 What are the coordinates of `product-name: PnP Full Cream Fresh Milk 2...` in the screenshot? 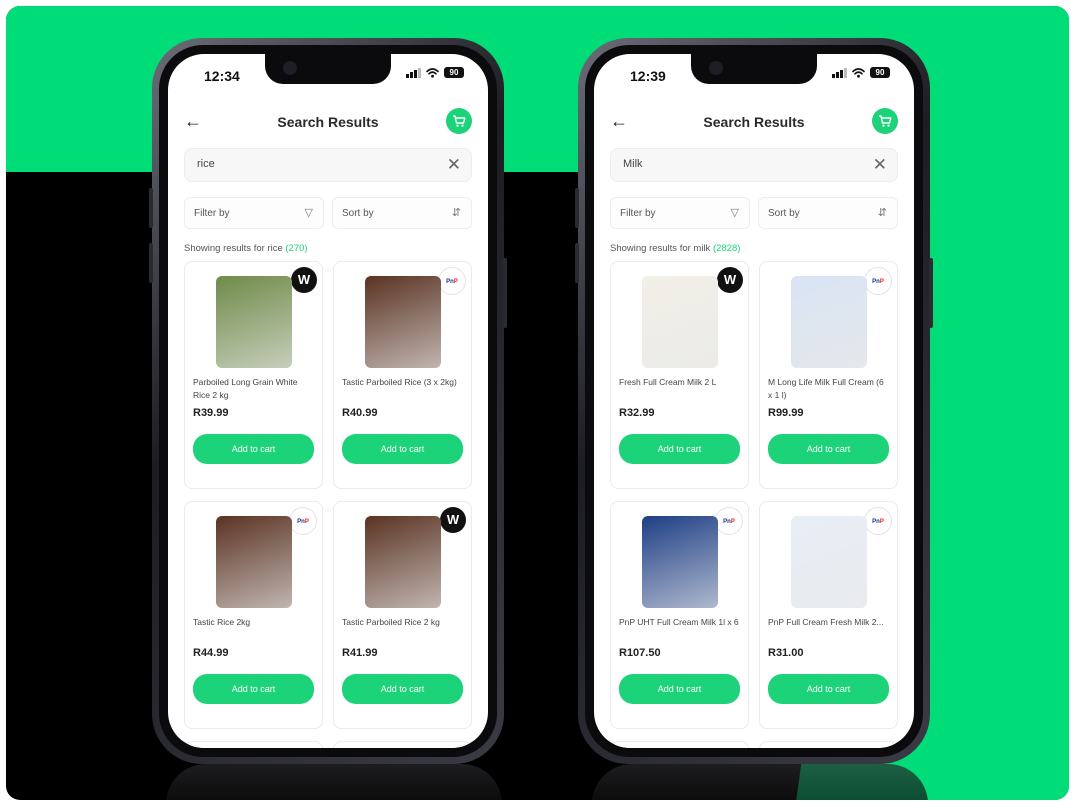 It's located at (826, 622).